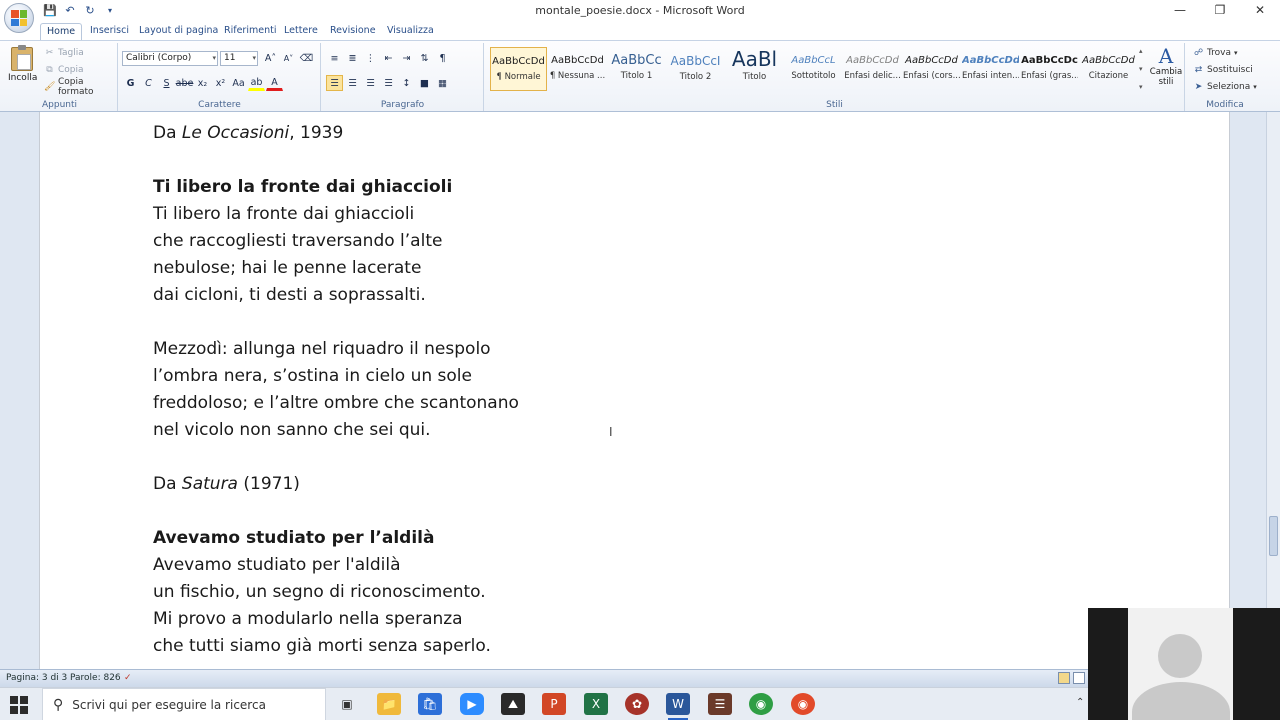 This screenshot has height=720, width=1280. What do you see at coordinates (128, 678) in the screenshot?
I see `proofing-icon: ✓` at bounding box center [128, 678].